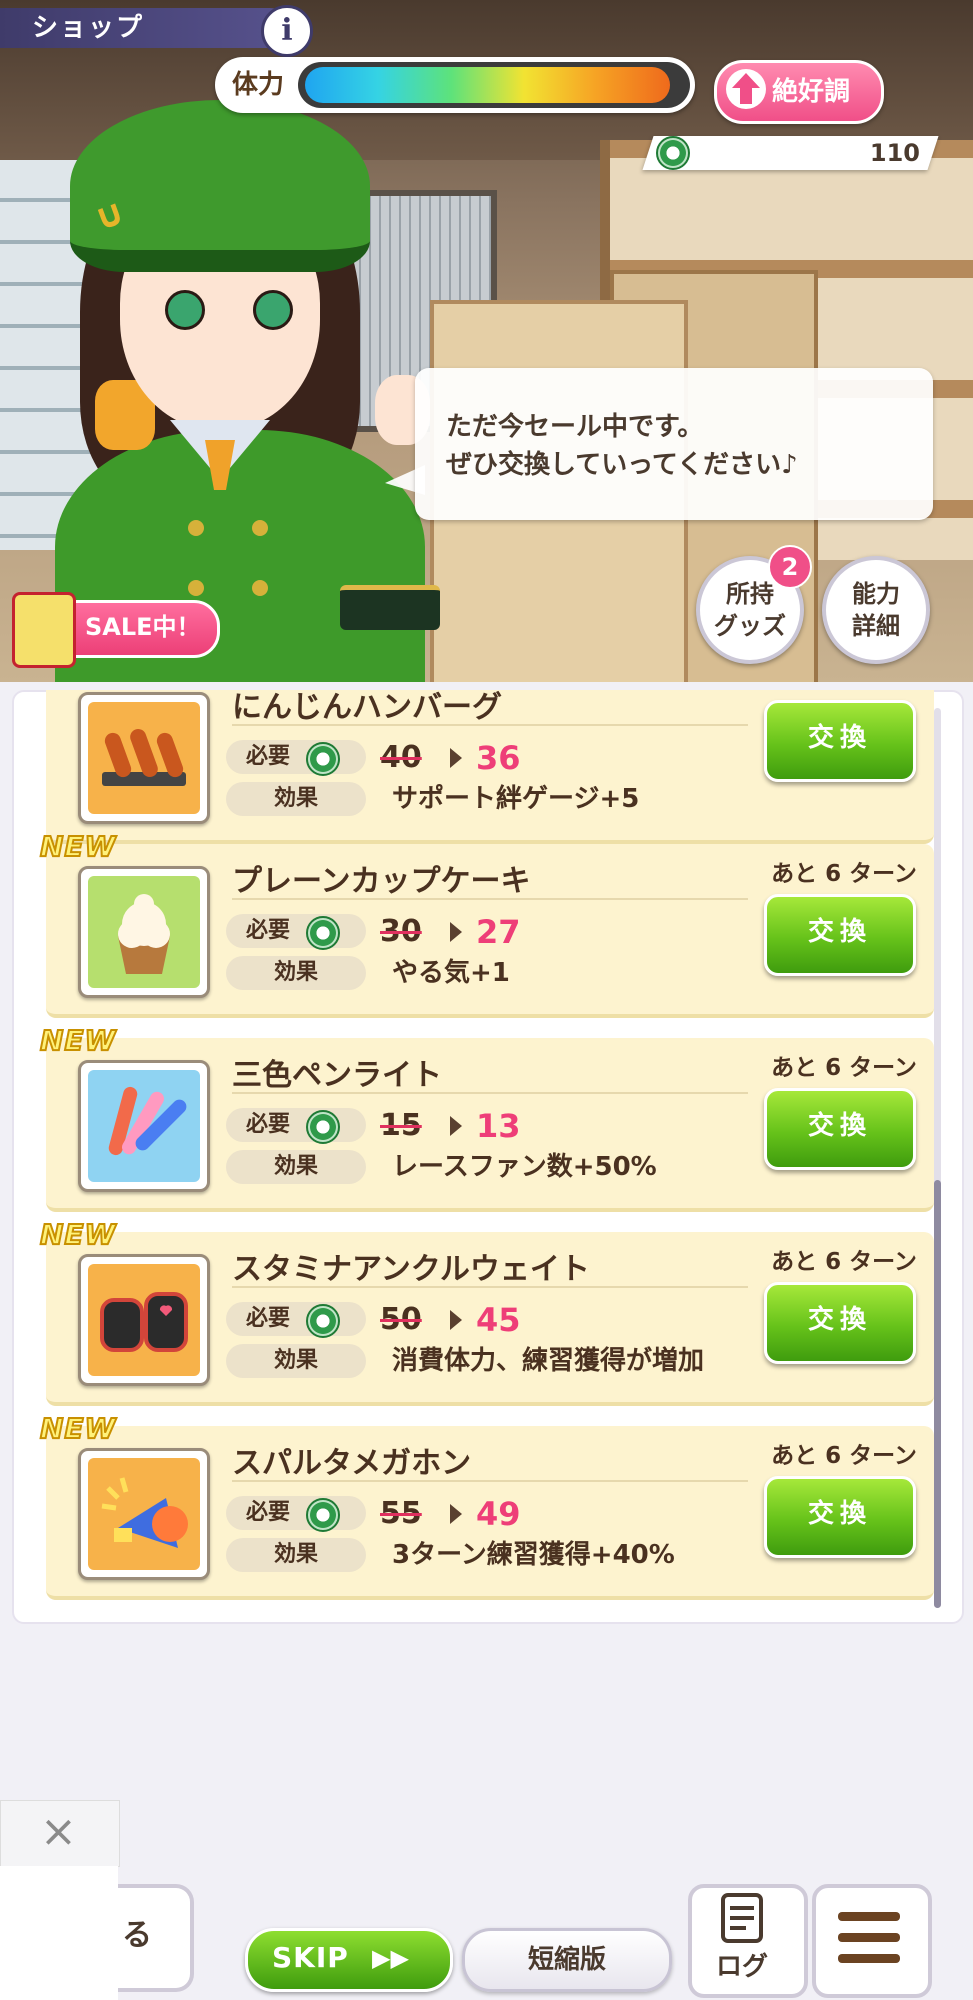  I want to click on page-title: ショップ, so click(88, 28).